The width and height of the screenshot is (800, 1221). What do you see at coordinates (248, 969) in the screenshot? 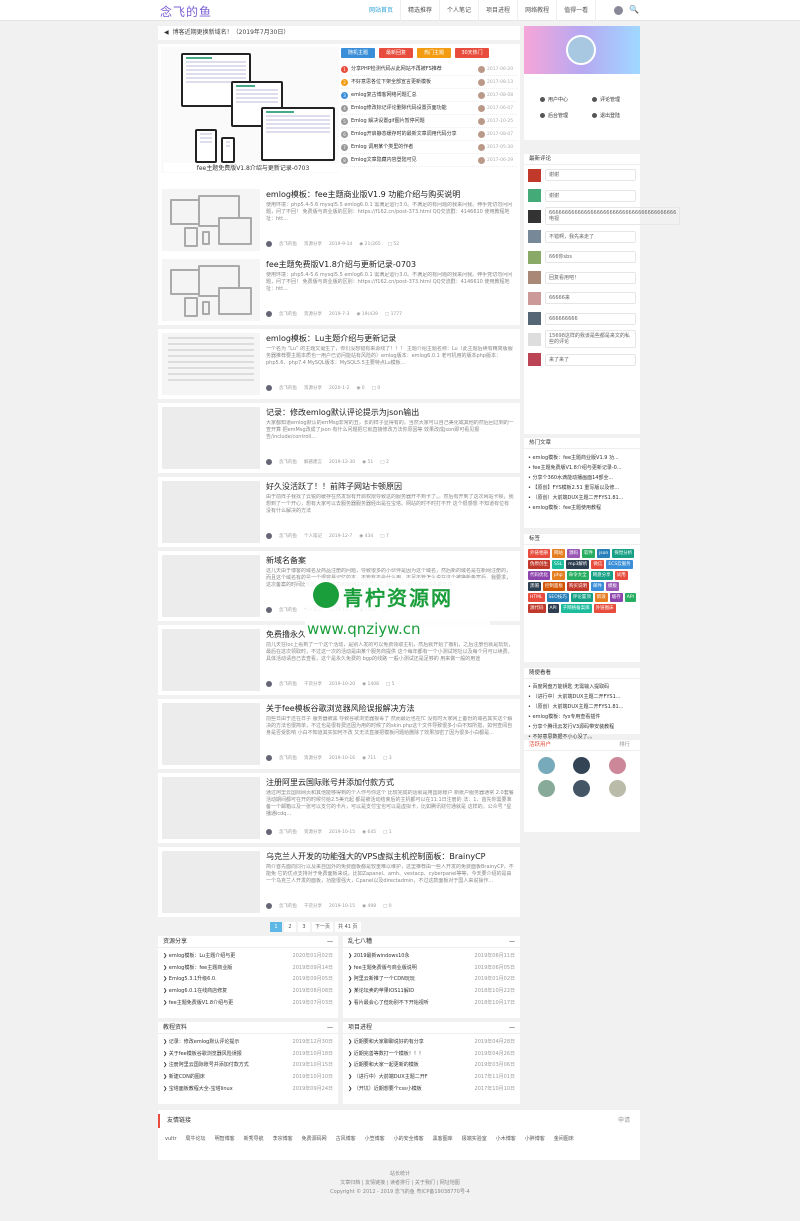
I see `box-row: ❯ emlog模板：fee主题商业版 2019年09月14日` at bounding box center [248, 969].